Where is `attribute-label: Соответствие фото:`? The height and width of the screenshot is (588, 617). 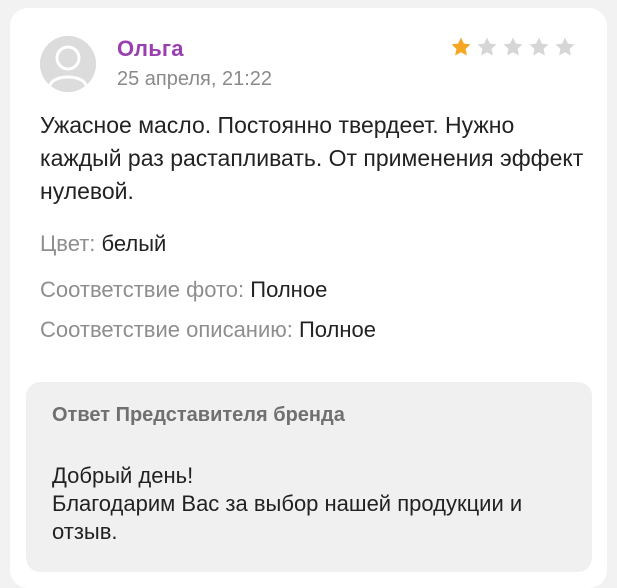 attribute-label: Соответствие фото: is located at coordinates (142, 289).